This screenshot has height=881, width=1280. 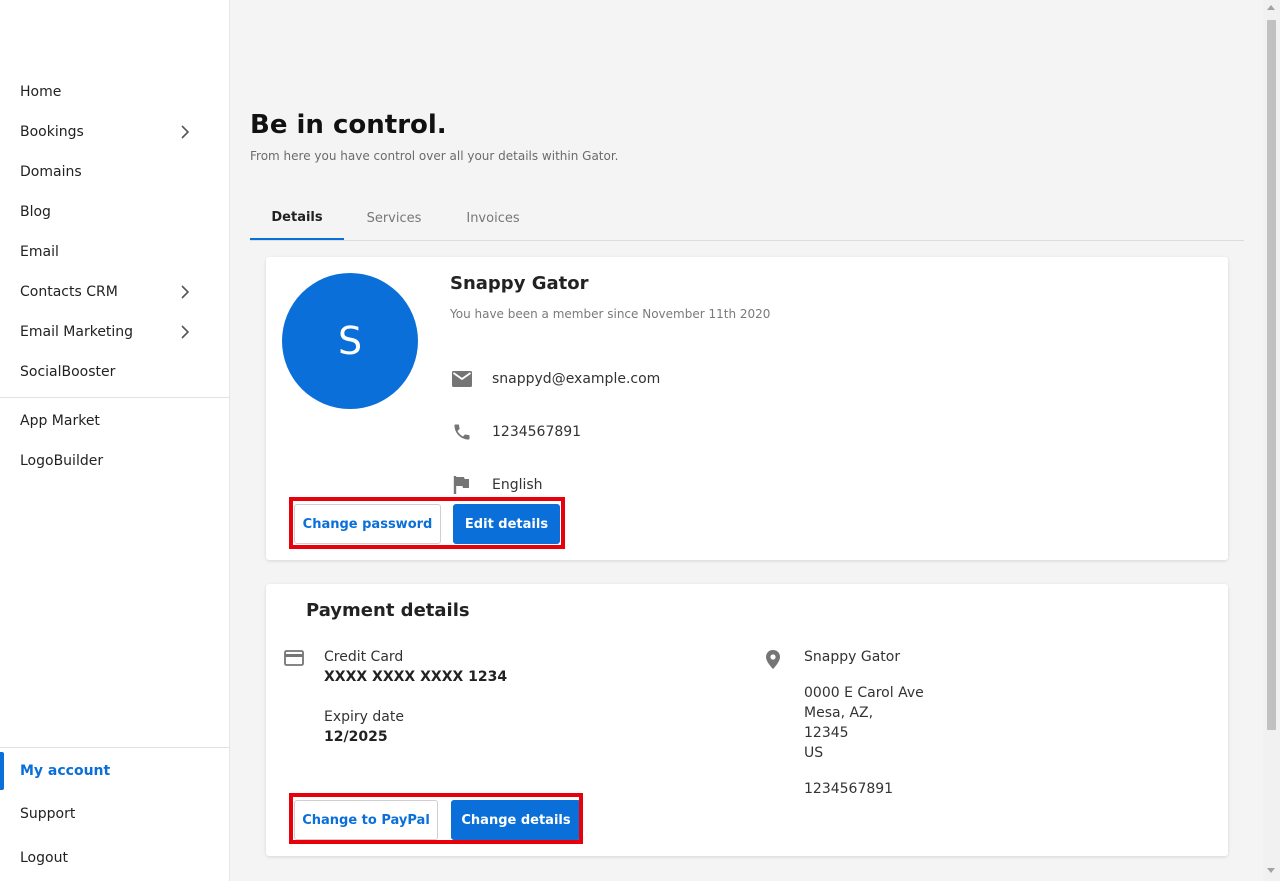 I want to click on payment-method-label: Credit Card, so click(x=364, y=657).